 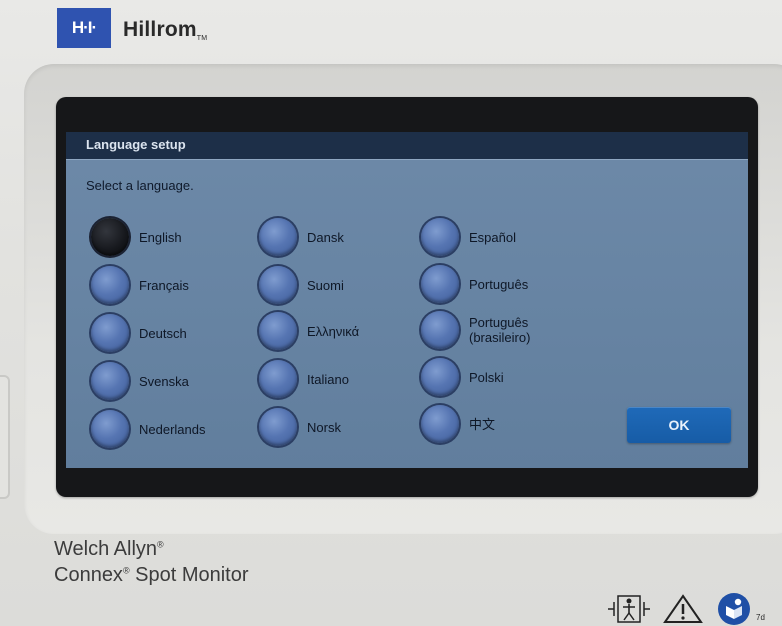 I want to click on language-option-espanol: Español, so click(x=468, y=237).